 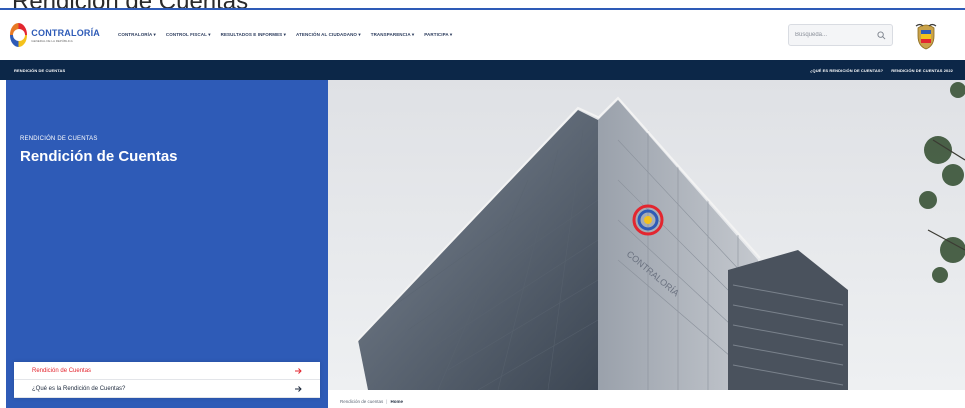 I want to click on breadcrumb-parent: Rendición de cuentas, so click(x=361, y=401).